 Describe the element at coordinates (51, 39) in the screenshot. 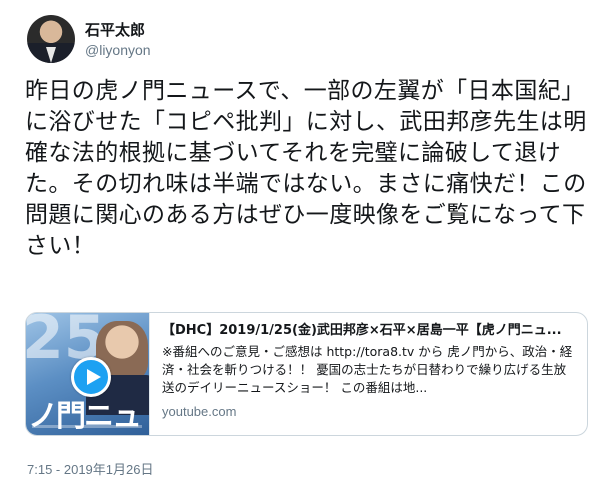

I see `avatar` at that location.